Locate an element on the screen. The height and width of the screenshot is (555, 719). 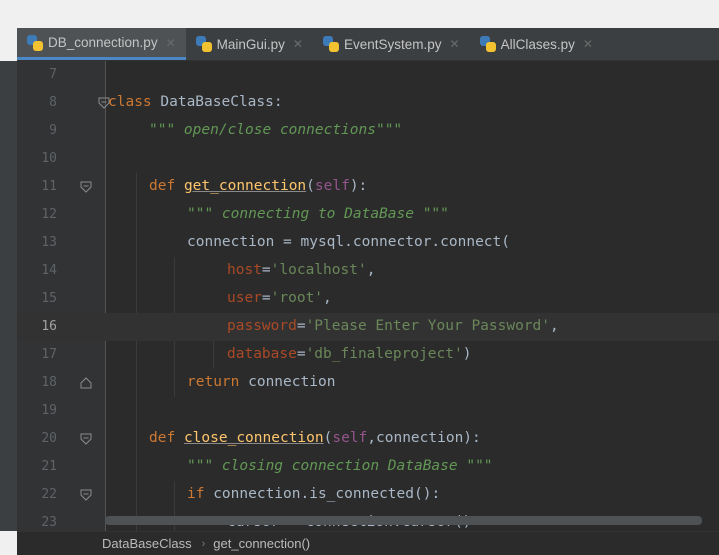
code-text: connection = mysql.connector.connect( is located at coordinates (349, 242).